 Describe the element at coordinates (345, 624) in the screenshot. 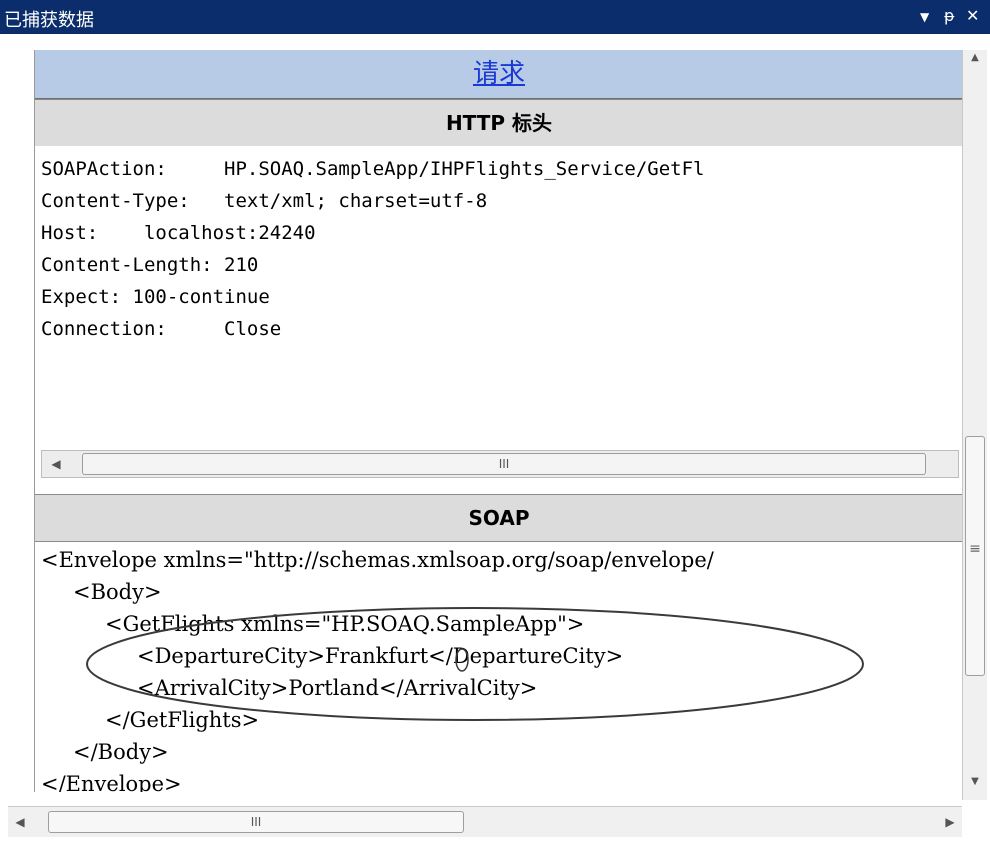

I see `soap-line: <GetFlights xmlns="HP.SOAQ.SampleApp">` at that location.